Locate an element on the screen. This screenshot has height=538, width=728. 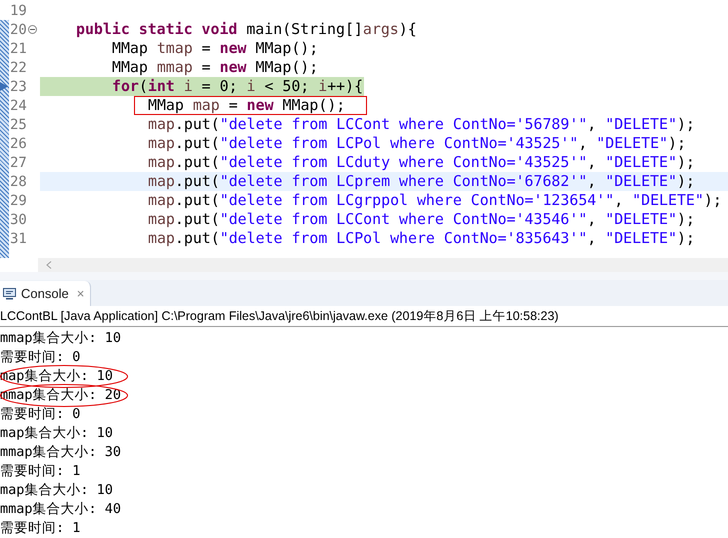
code-line: map.put("delete from LCgrppol where ContNo='123654'", "DELETE"); is located at coordinates (435, 201).